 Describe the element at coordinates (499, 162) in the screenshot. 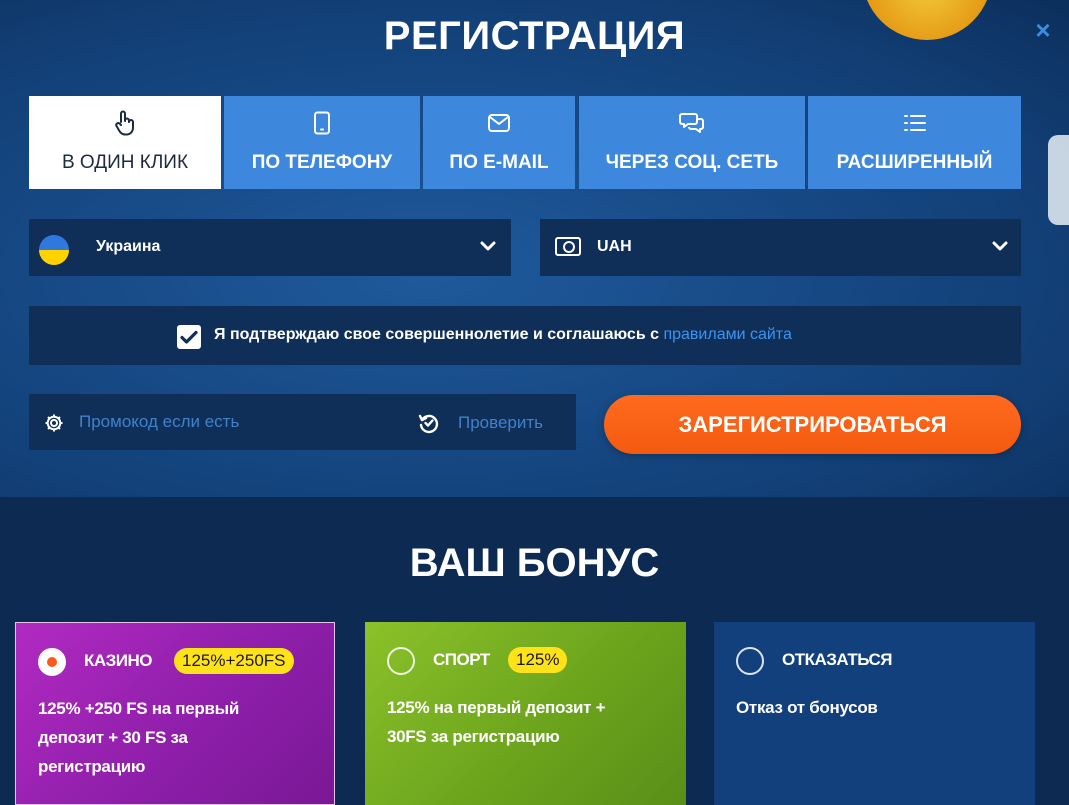

I see `tab-label: ПО E-MAIL` at that location.